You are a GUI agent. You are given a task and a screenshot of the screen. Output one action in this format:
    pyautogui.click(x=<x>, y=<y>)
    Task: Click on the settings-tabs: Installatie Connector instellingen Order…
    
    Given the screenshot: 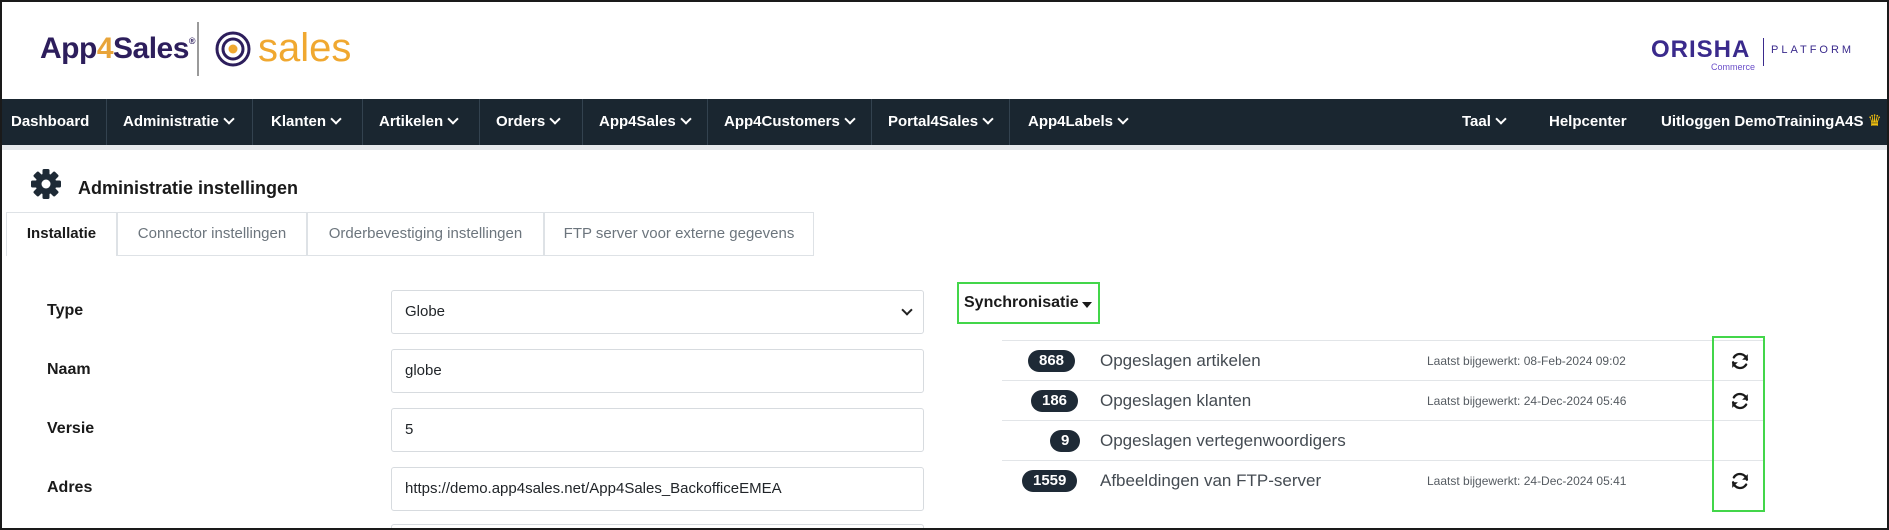 What is the action you would take?
    pyautogui.click(x=946, y=234)
    